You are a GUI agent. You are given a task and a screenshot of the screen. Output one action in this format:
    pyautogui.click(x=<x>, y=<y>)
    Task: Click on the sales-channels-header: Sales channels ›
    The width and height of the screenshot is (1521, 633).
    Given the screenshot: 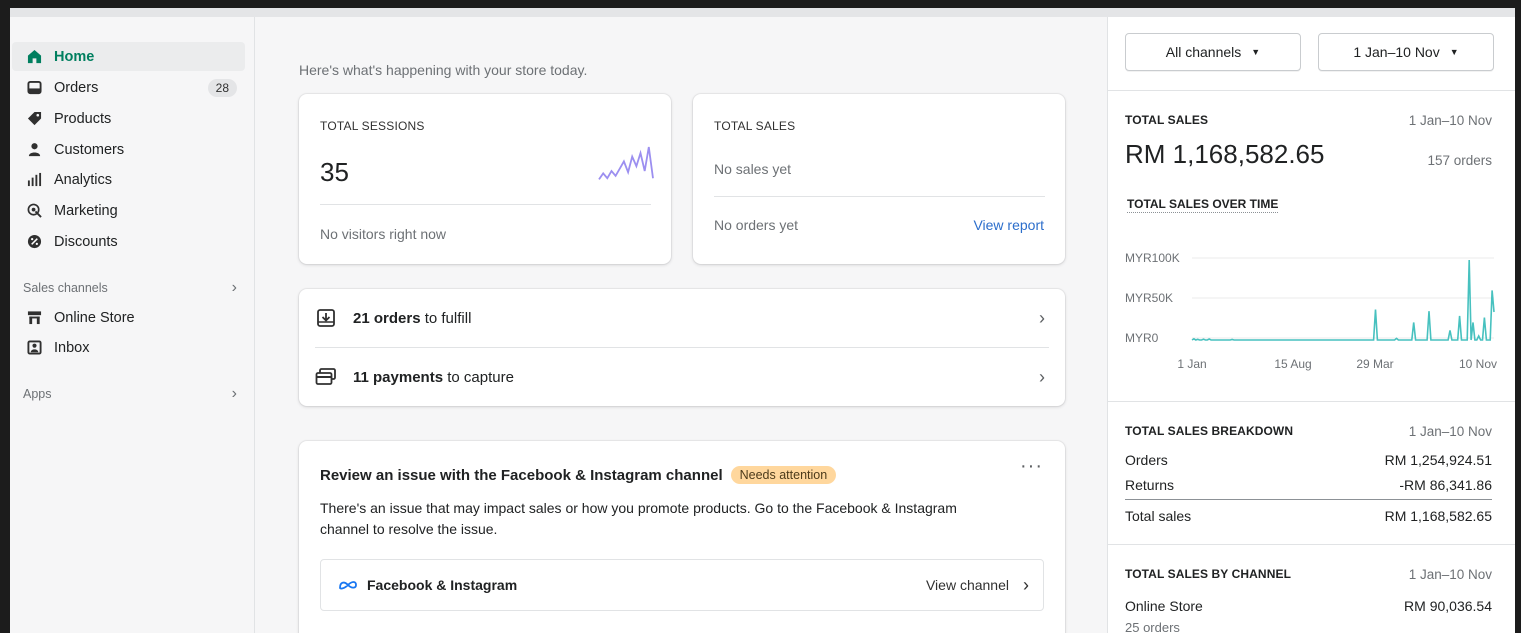 What is the action you would take?
    pyautogui.click(x=130, y=288)
    